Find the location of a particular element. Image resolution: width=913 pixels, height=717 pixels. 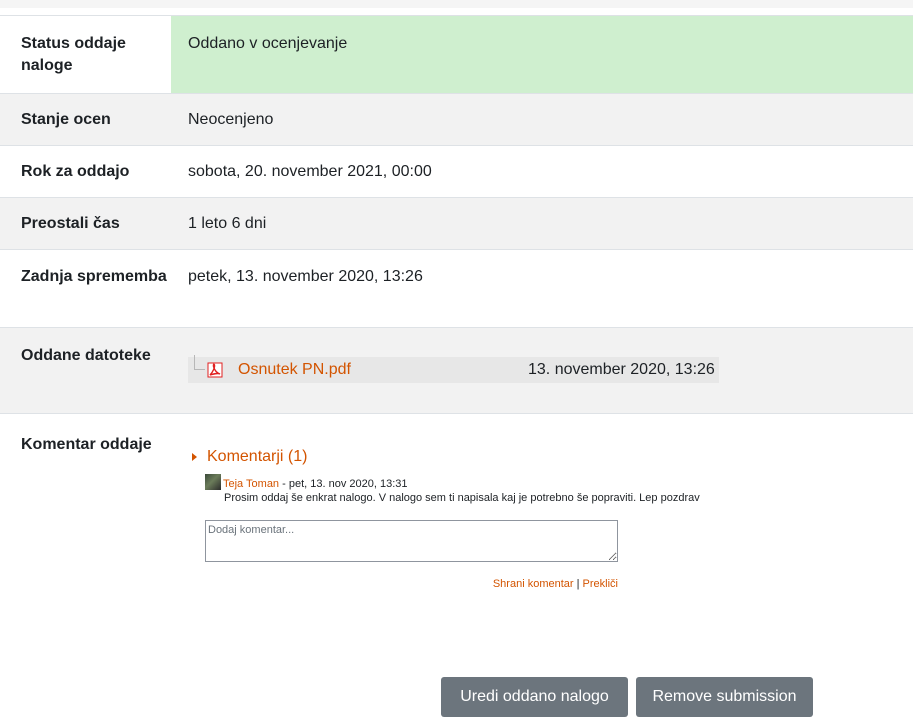

row-label: Preostali čas is located at coordinates (85, 223).